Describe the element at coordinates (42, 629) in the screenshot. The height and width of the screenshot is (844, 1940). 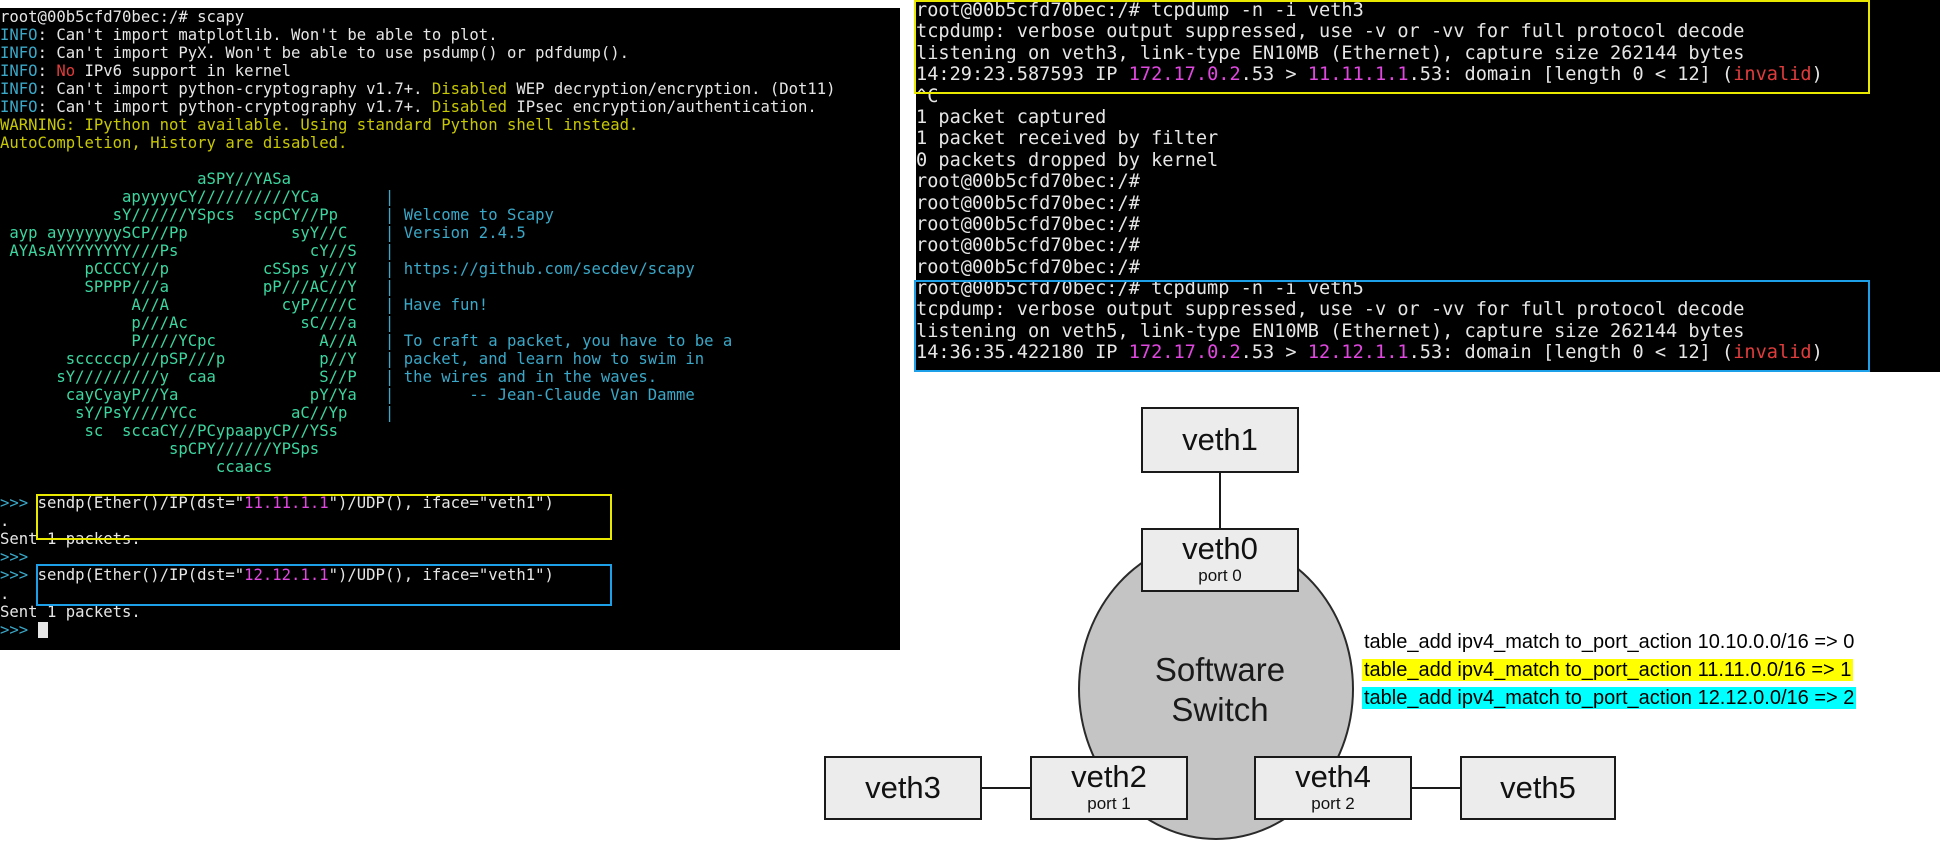
I see `text-cursor` at that location.